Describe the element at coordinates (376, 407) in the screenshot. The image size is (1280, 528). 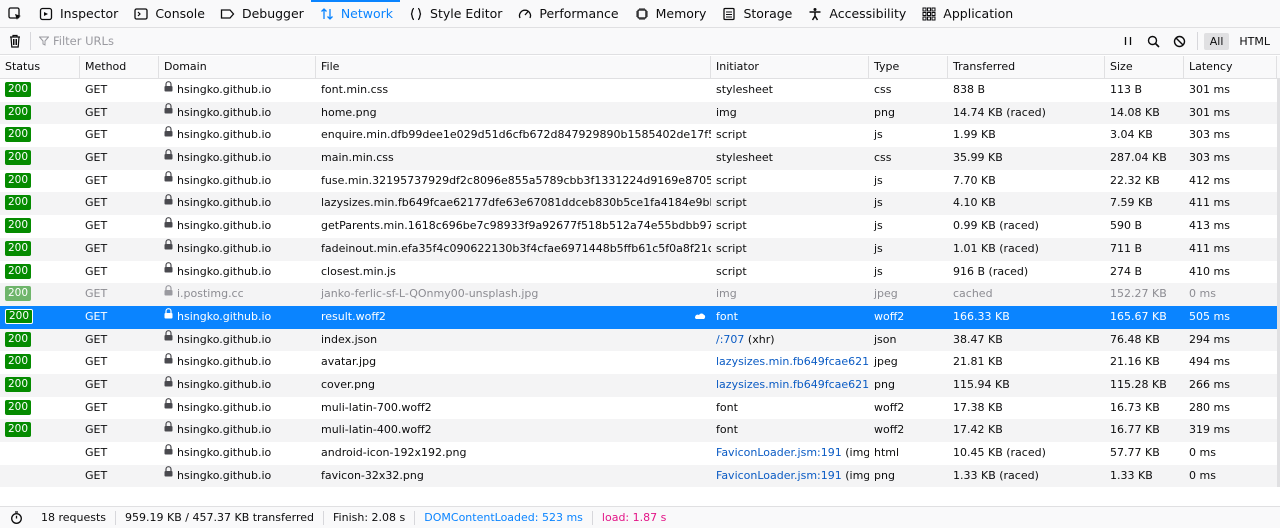
I see `cell-file: muli-latin-700.woff2` at that location.